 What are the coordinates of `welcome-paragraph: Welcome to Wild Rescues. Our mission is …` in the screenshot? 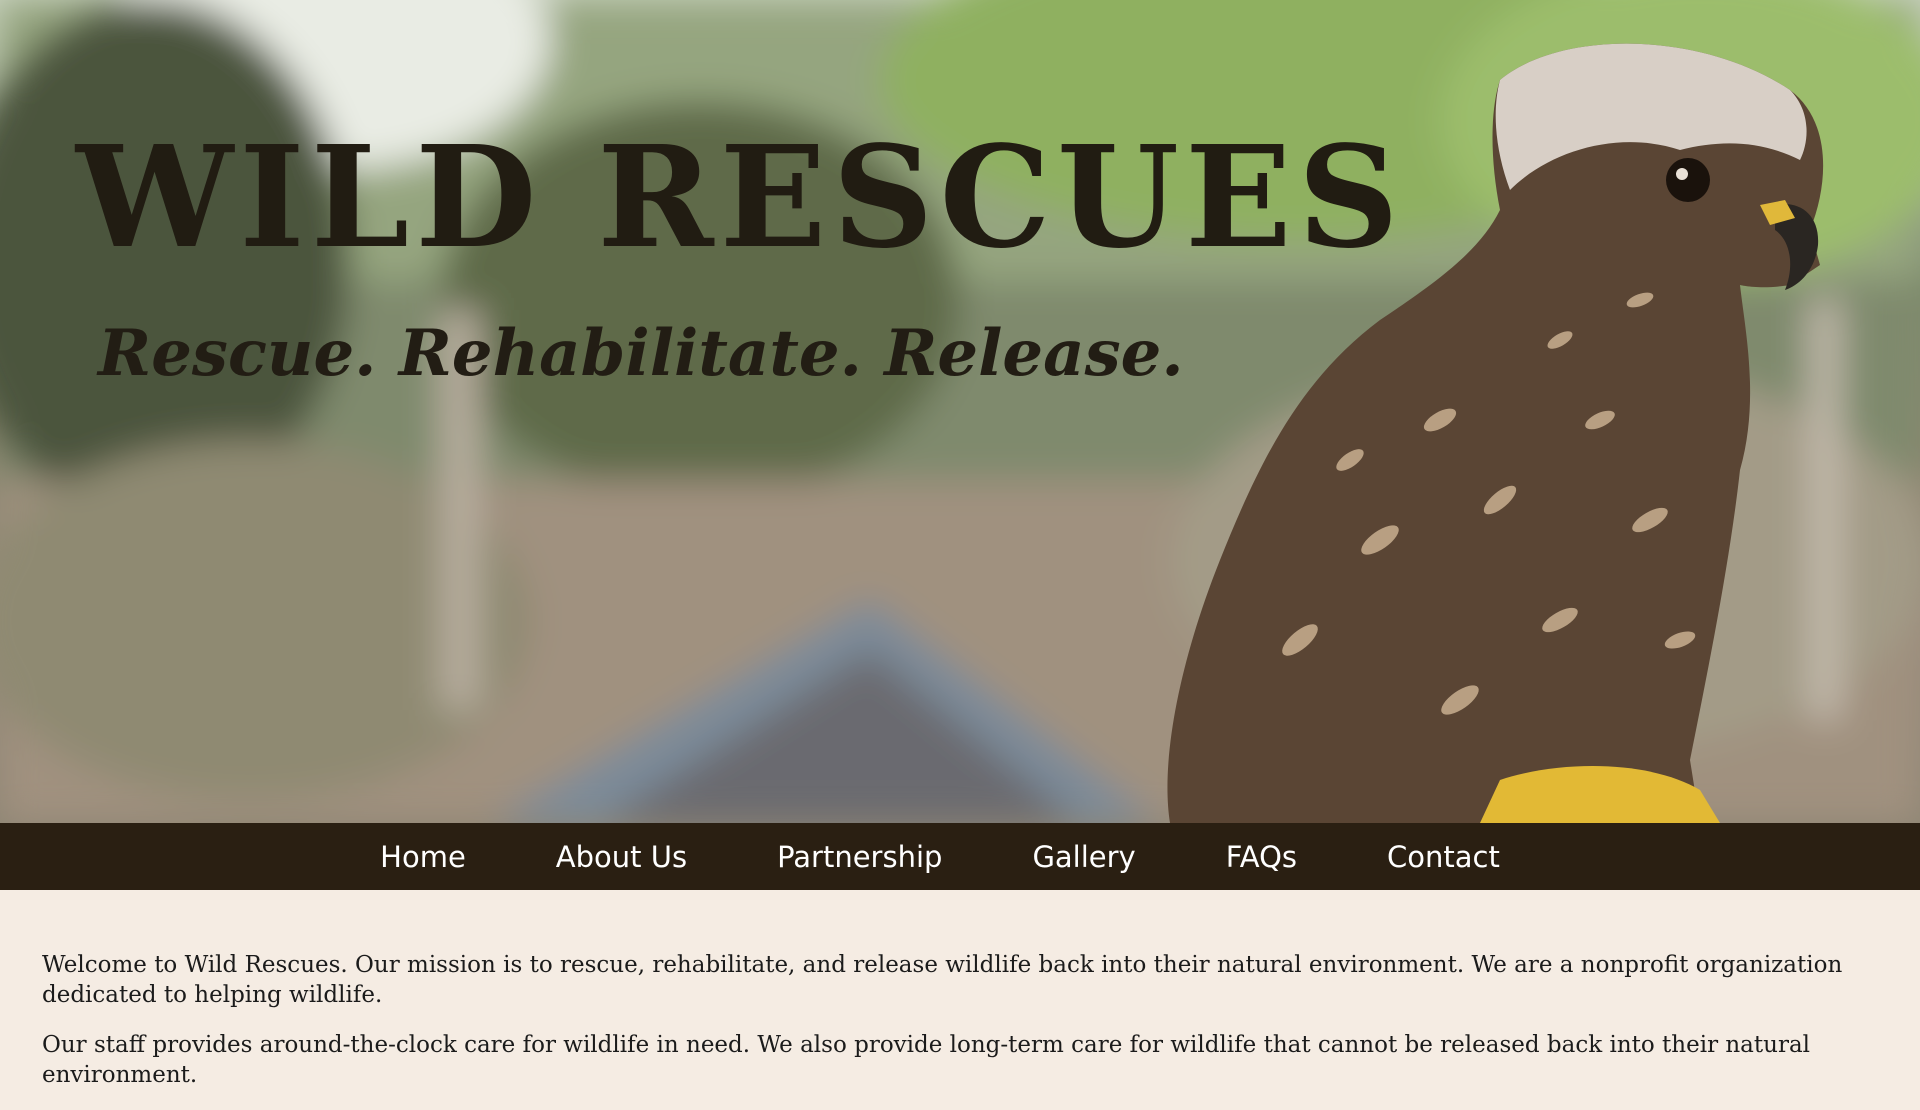 It's located at (942, 980).